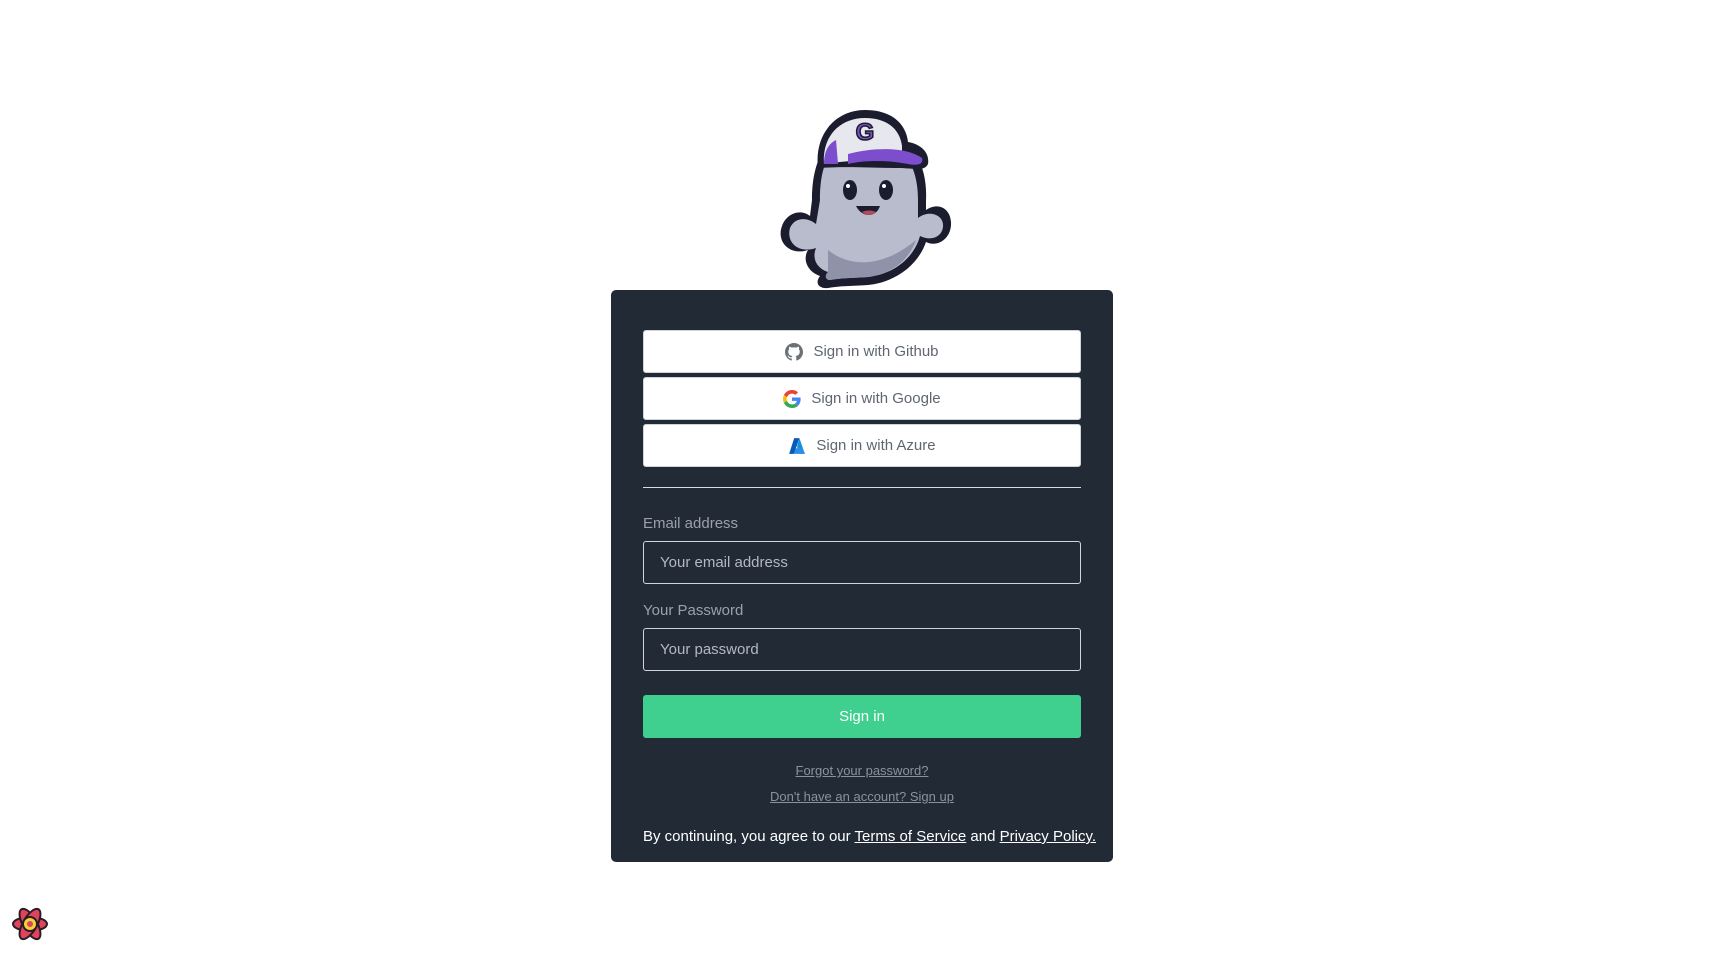 The image size is (1726, 955). Describe the element at coordinates (911, 836) in the screenshot. I see `terms-of-service-link: Terms of Service` at that location.